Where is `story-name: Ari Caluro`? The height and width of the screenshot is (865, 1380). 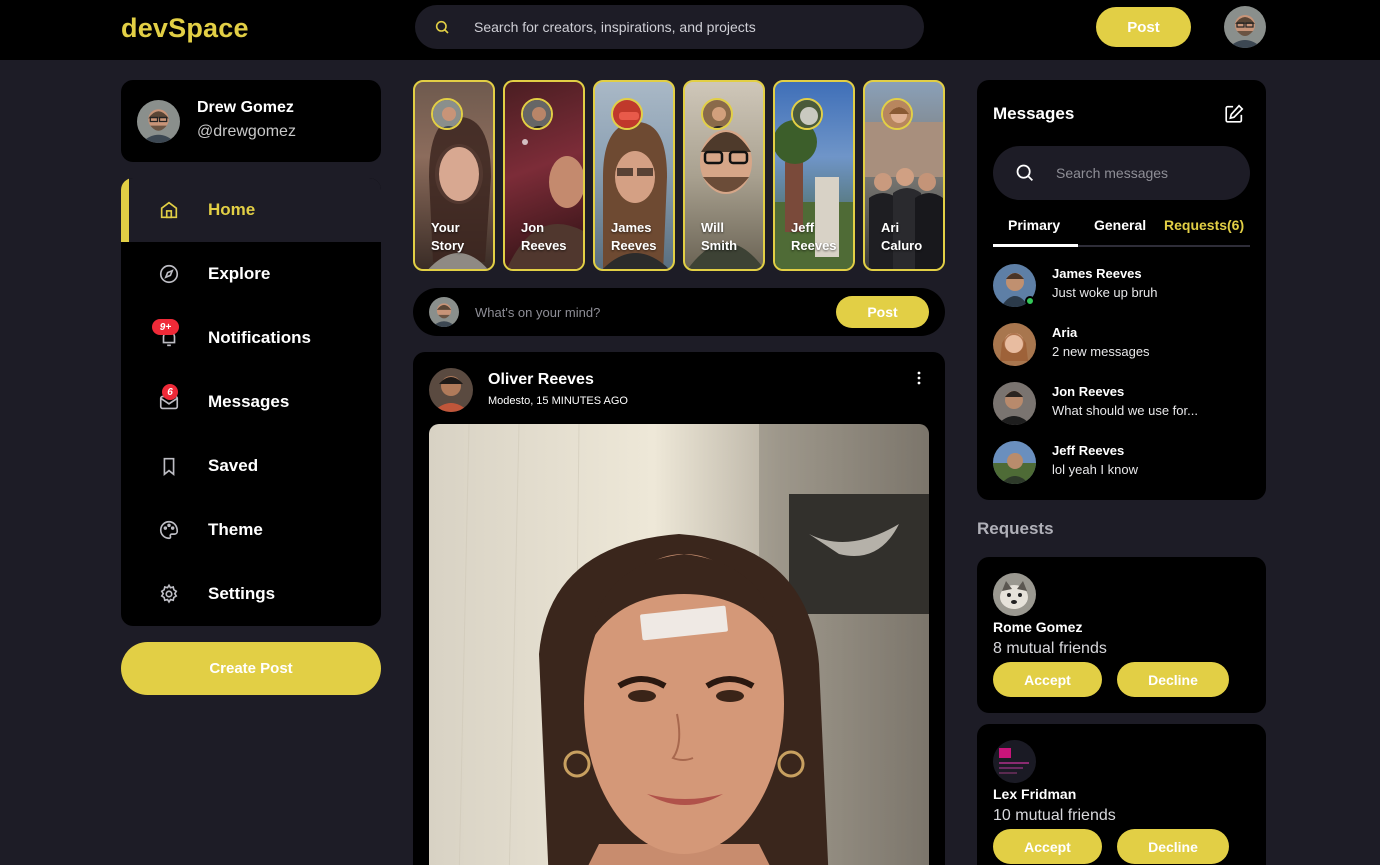 story-name: Ari Caluro is located at coordinates (902, 236).